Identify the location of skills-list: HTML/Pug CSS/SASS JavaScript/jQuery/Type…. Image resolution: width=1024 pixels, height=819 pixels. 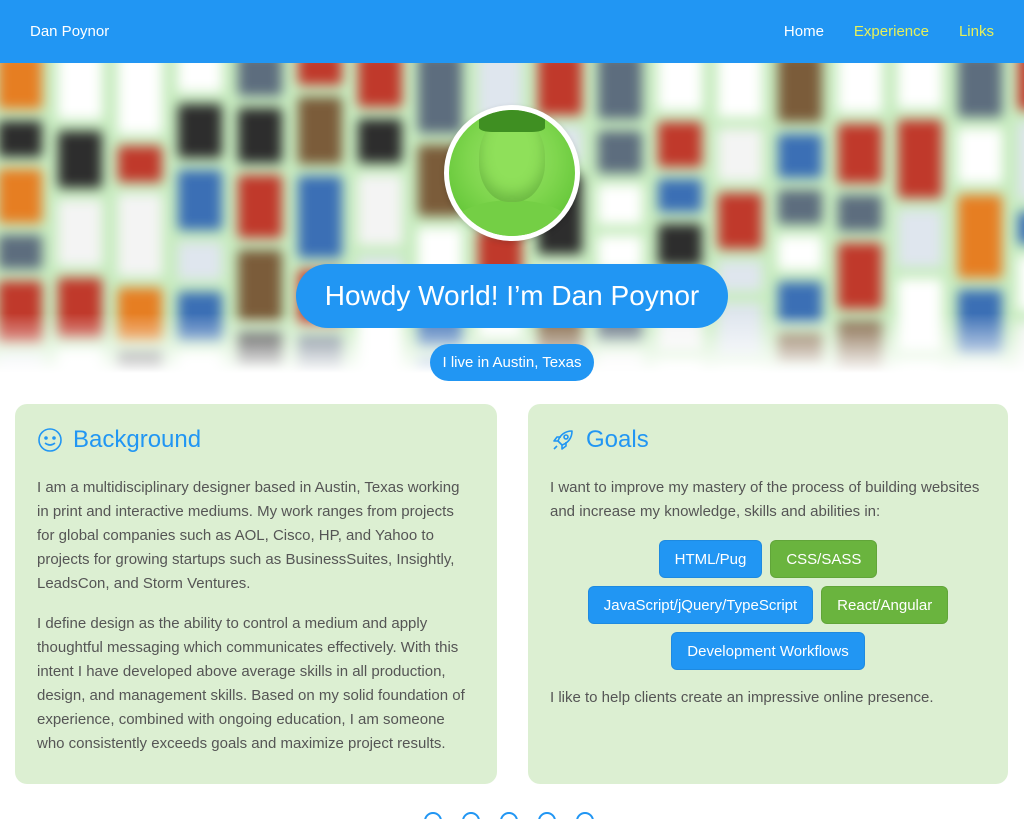
(768, 605).